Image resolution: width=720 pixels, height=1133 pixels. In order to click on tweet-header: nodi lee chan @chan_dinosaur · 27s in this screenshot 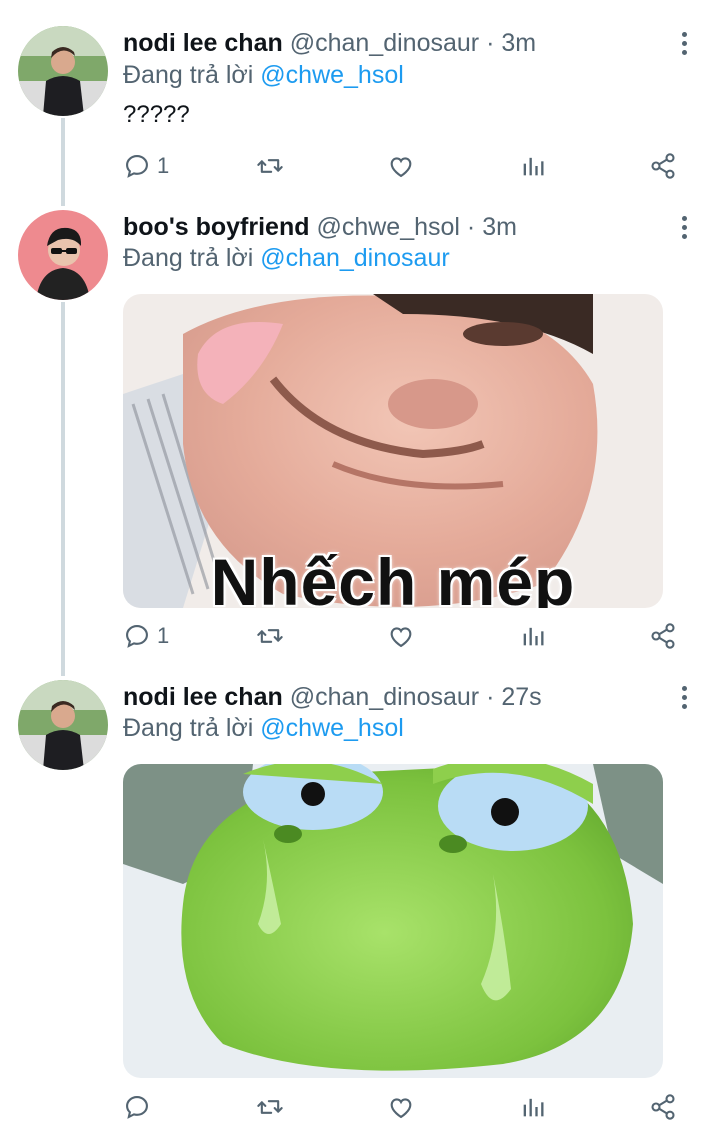, I will do `click(332, 697)`.